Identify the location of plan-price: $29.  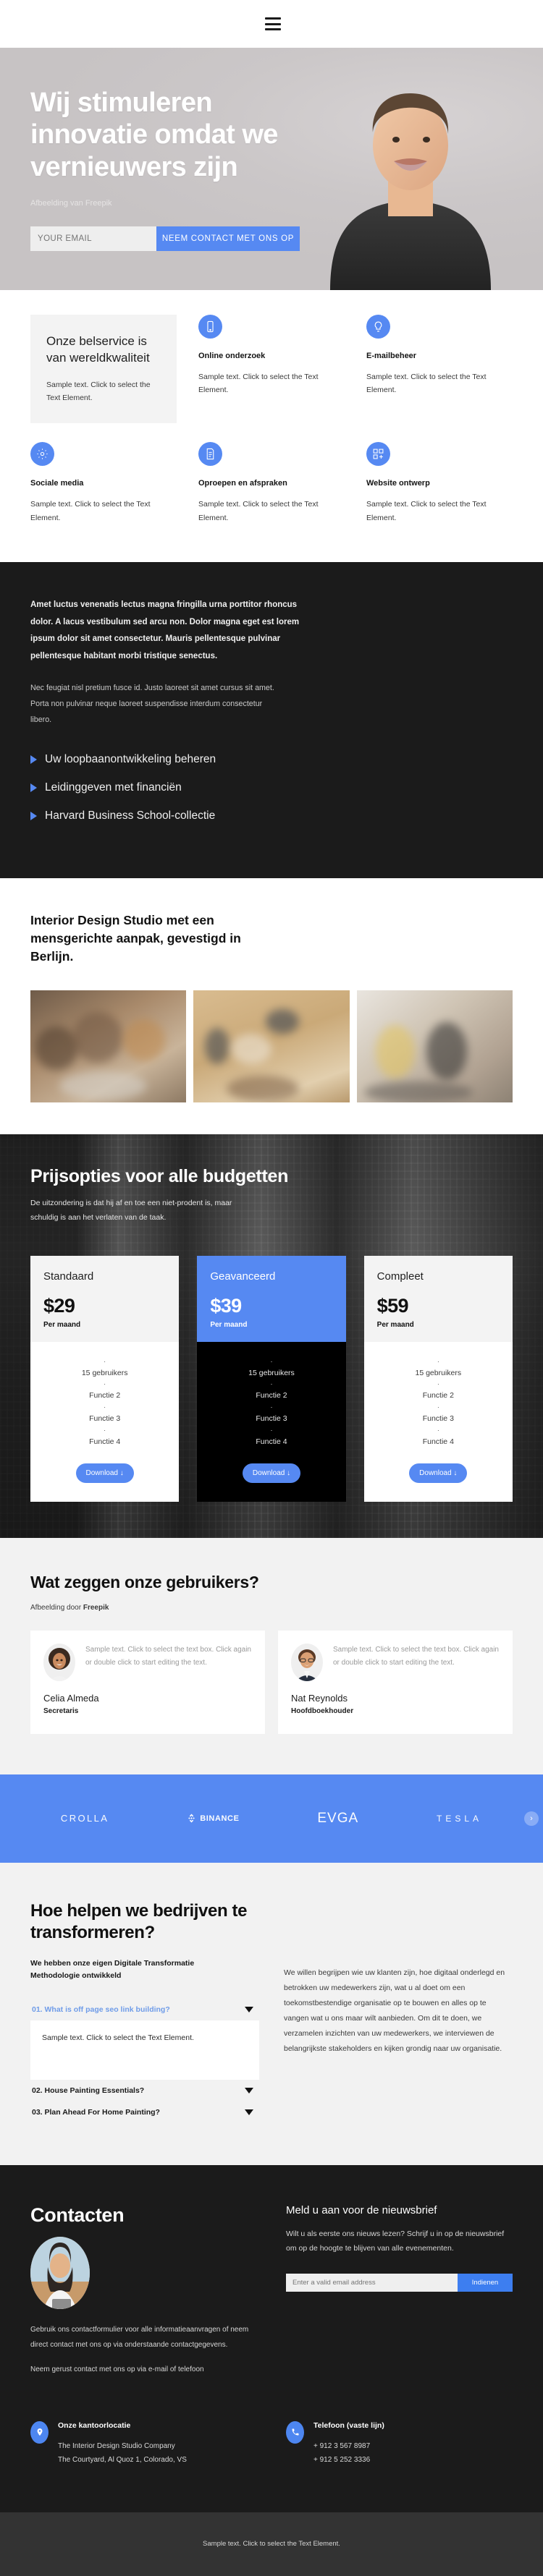
(59, 1305).